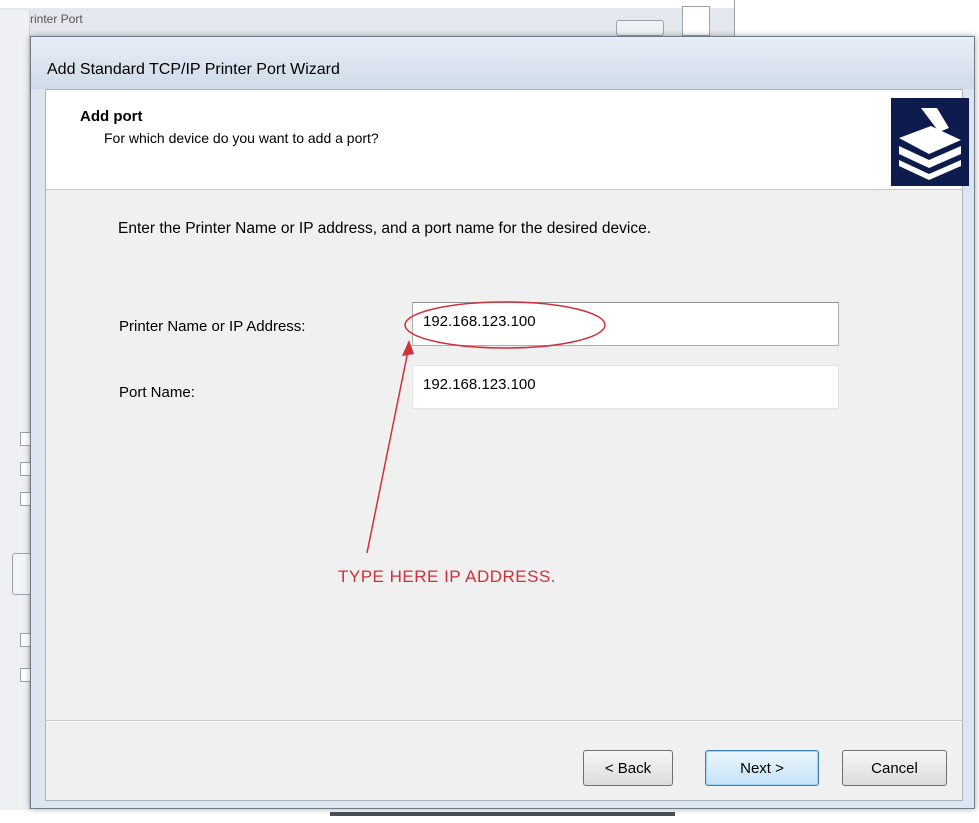  Describe the element at coordinates (502, 814) in the screenshot. I see `background-taskbar-fragment` at that location.